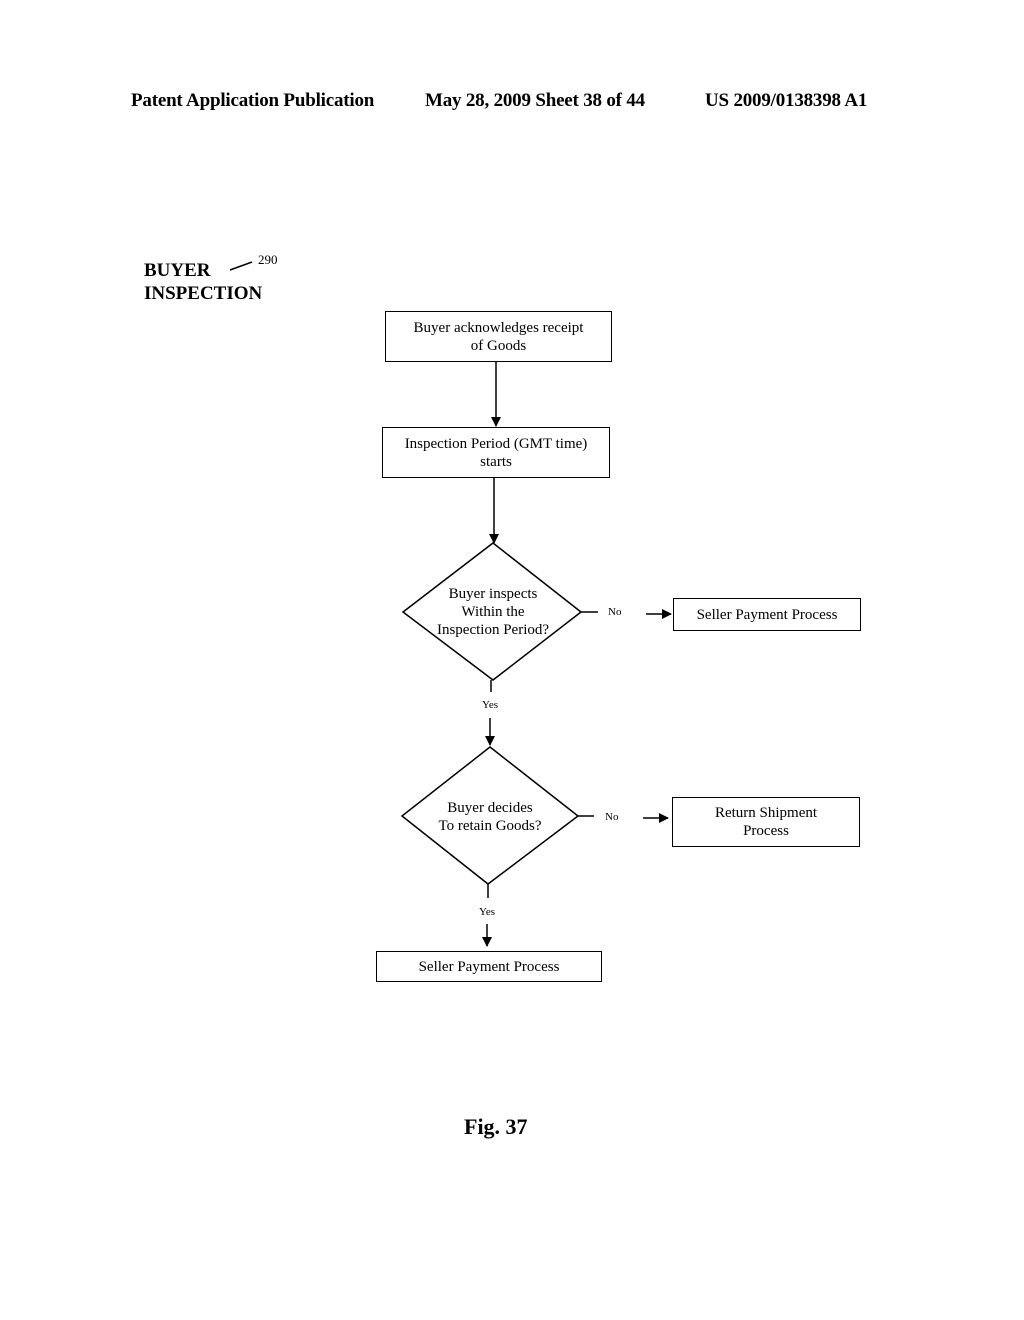 The width and height of the screenshot is (1024, 1320). Describe the element at coordinates (498, 345) in the screenshot. I see `node-ack-receipt-line2: of Goods` at that location.